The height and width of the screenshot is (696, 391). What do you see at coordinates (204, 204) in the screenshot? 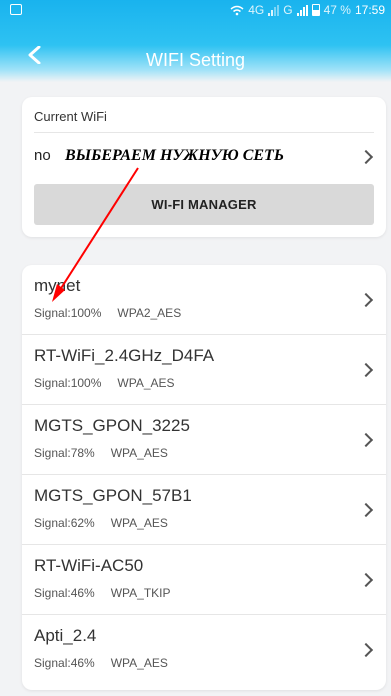
I see `wifi-manager-button: WI-FI MANAGER` at bounding box center [204, 204].